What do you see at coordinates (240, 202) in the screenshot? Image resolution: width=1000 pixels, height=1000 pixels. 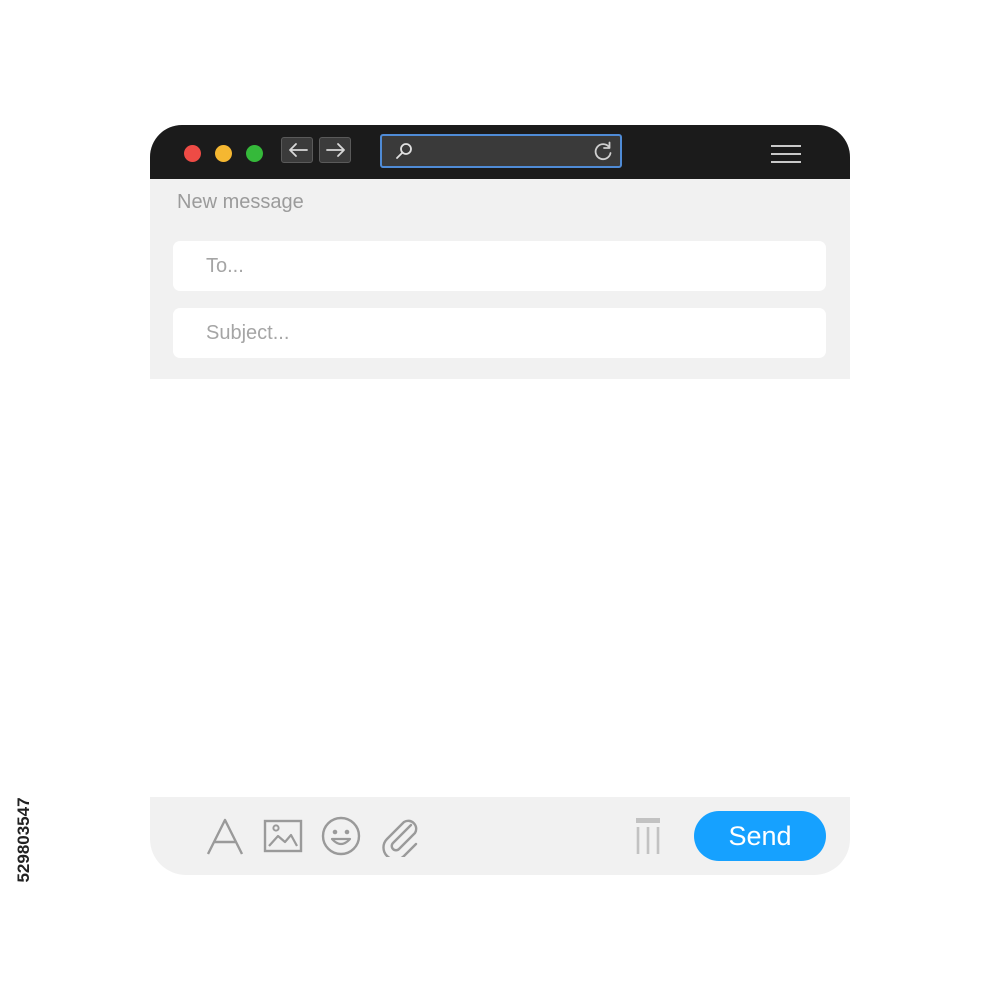 I see `compose-title: New message` at bounding box center [240, 202].